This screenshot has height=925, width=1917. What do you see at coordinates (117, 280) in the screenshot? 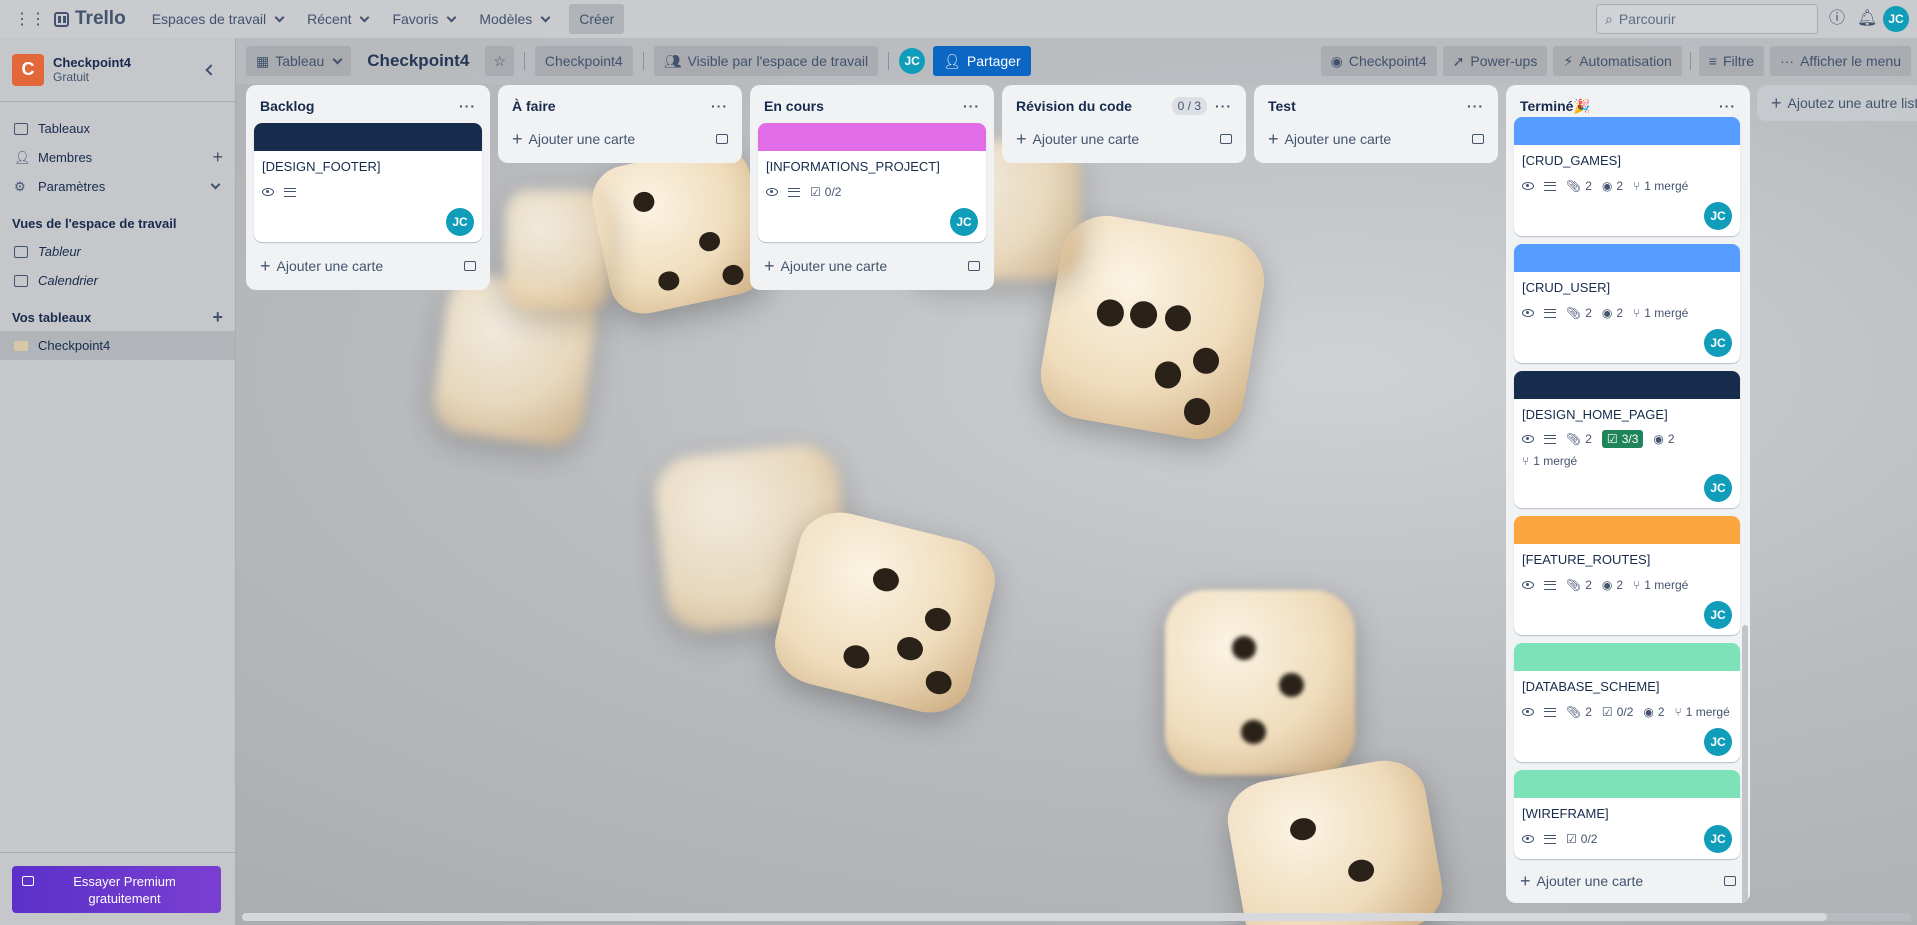
I see `sidebar-item-calendar-view: Calendrier` at bounding box center [117, 280].